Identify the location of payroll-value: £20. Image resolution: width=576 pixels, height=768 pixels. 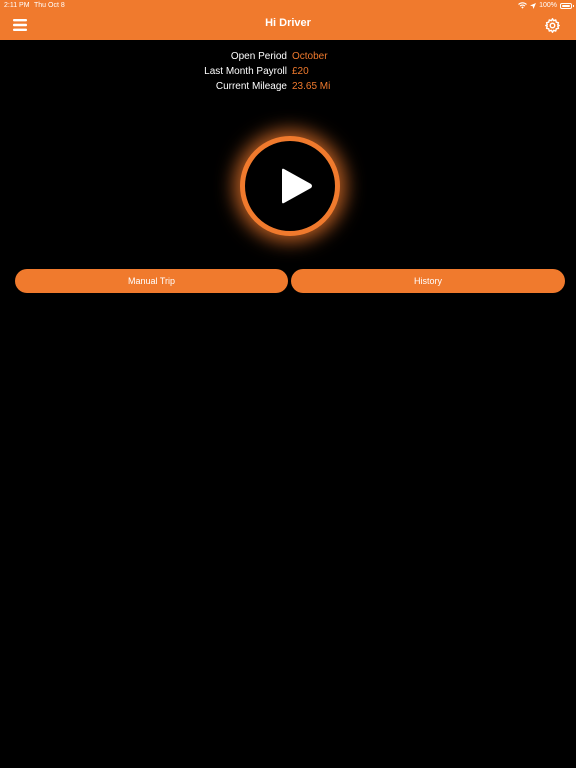
(300, 71).